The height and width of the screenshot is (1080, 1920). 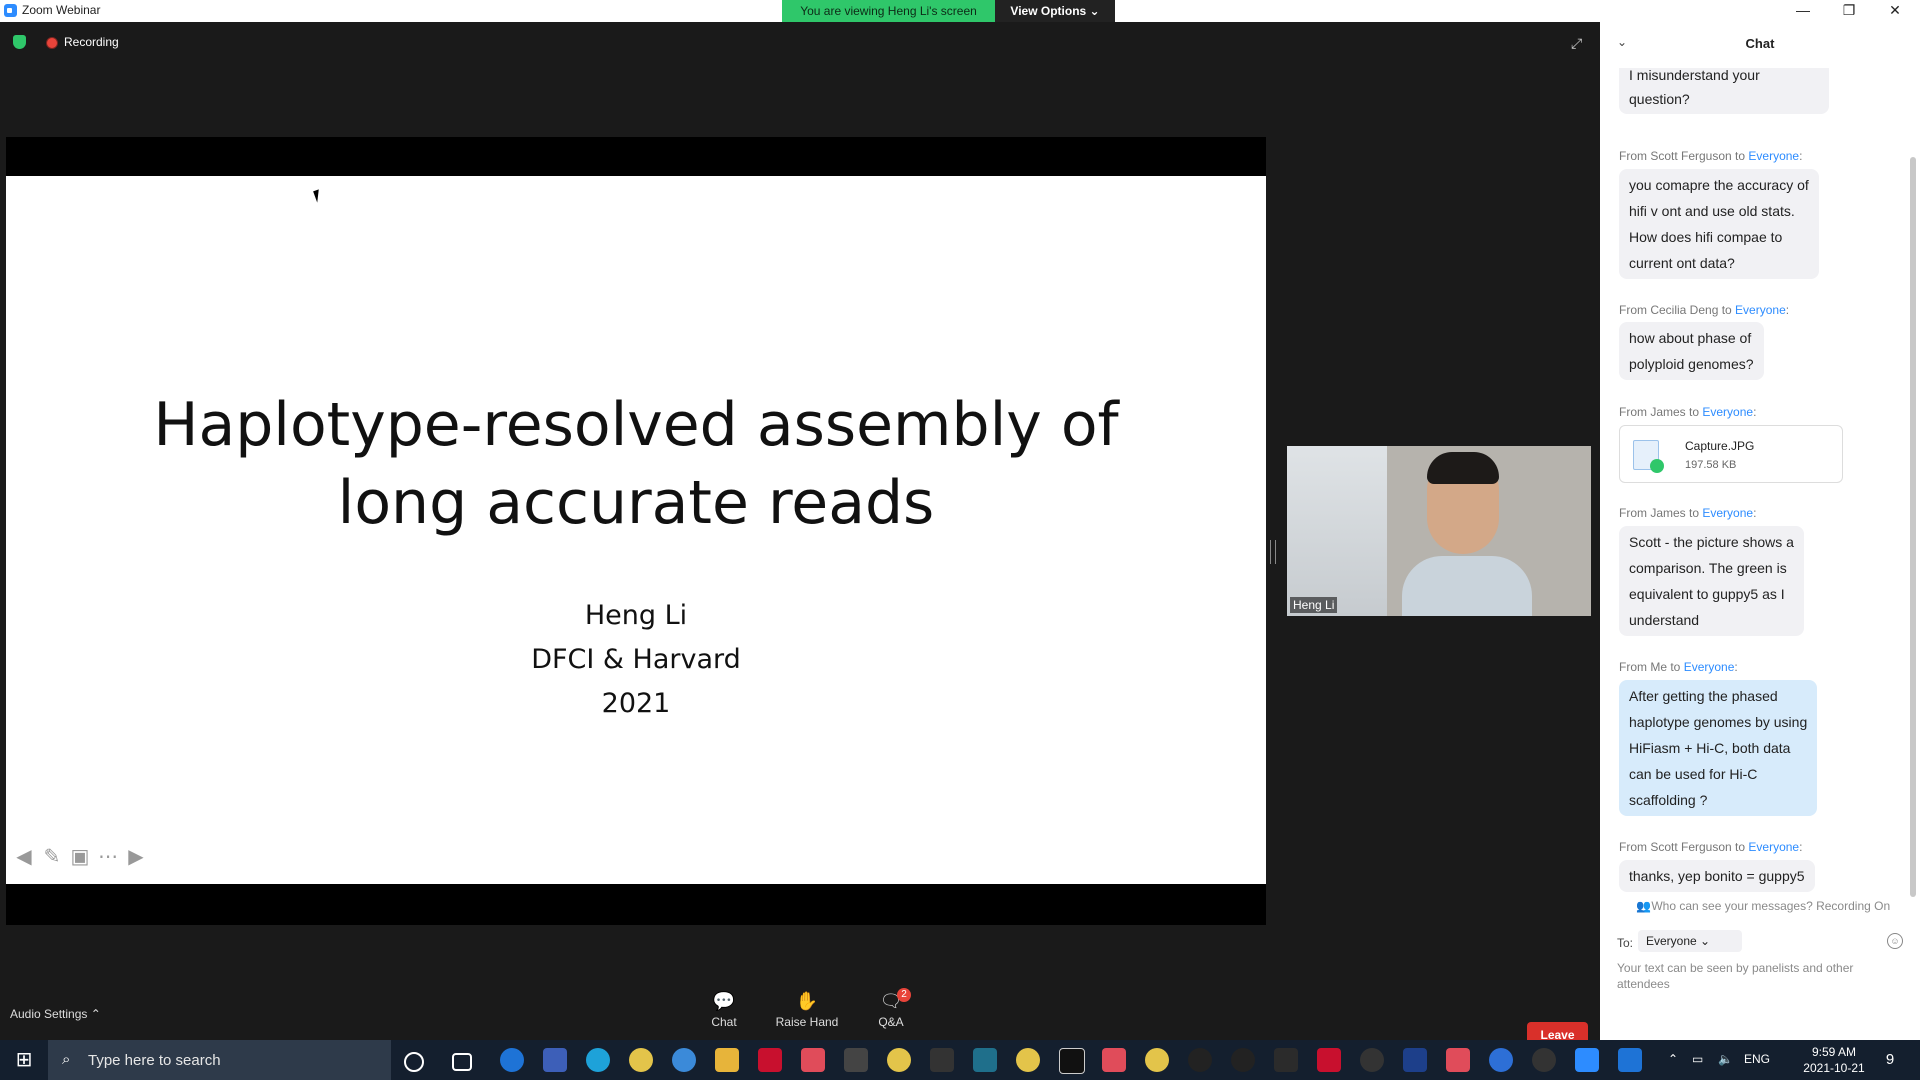 What do you see at coordinates (1710, 748) in the screenshot?
I see `message-line: HiFiasm + Hi-C, both data` at bounding box center [1710, 748].